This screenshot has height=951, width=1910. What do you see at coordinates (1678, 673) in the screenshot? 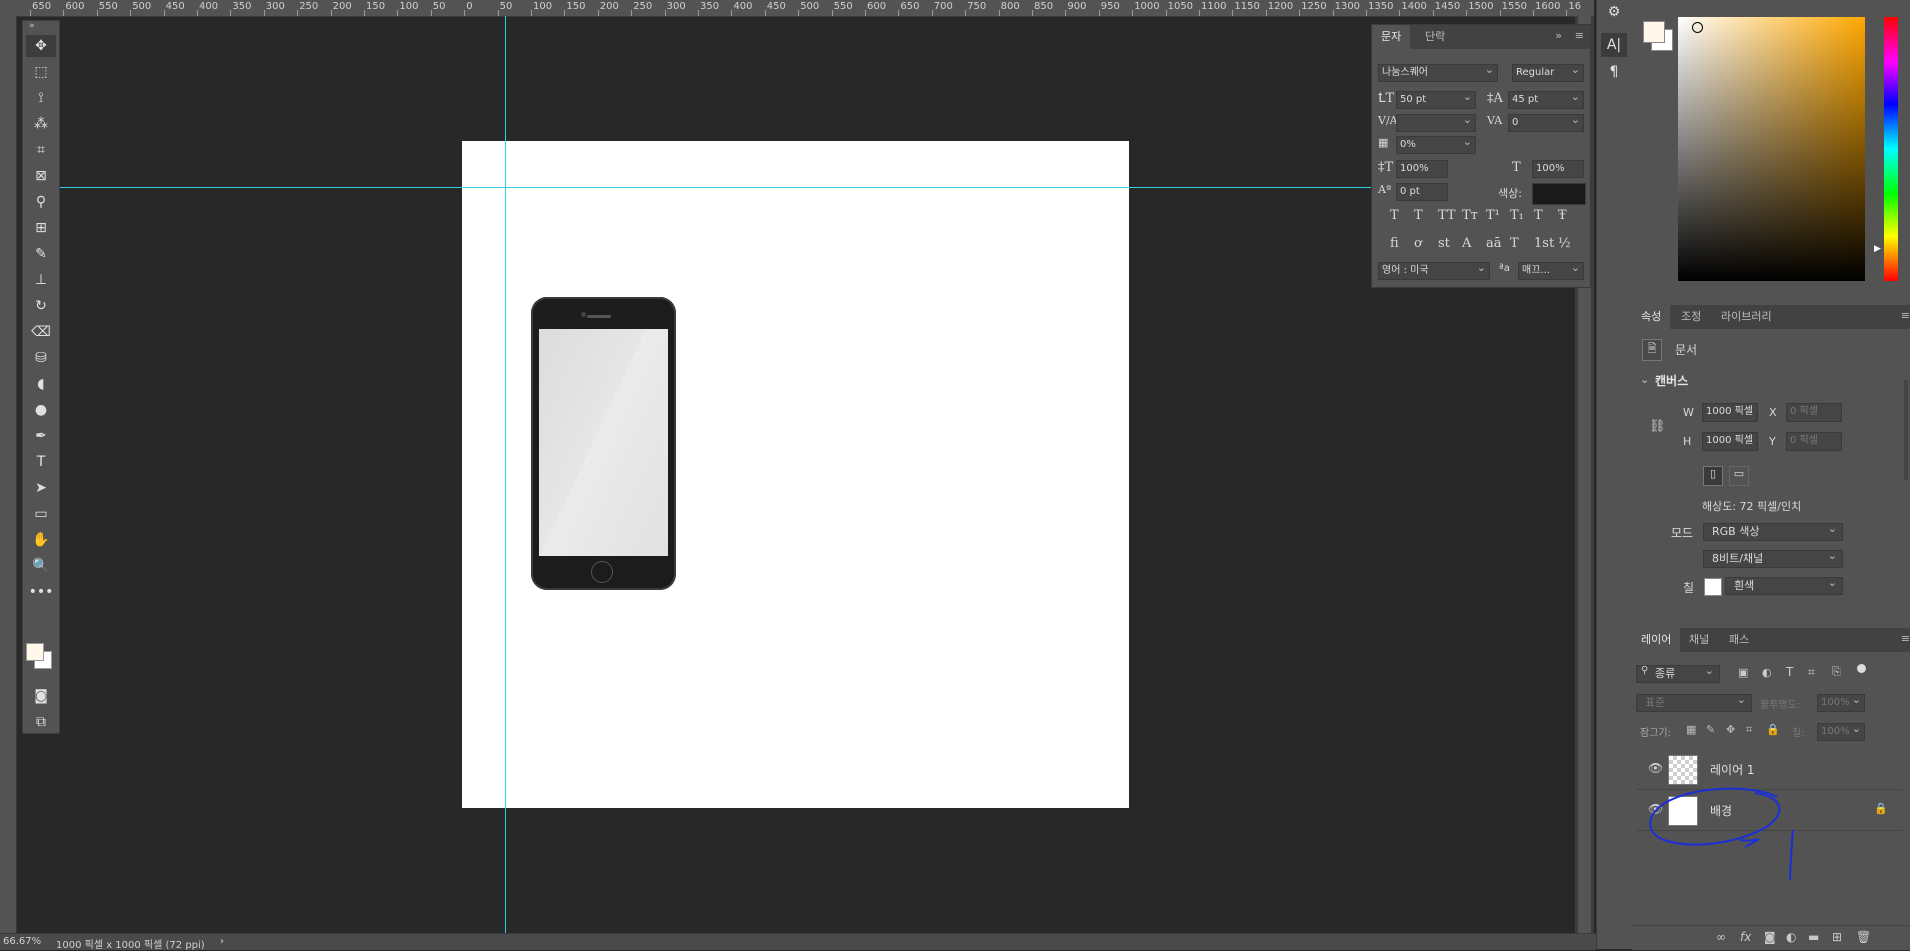
I see `layer-filter-select: 종류` at bounding box center [1678, 673].